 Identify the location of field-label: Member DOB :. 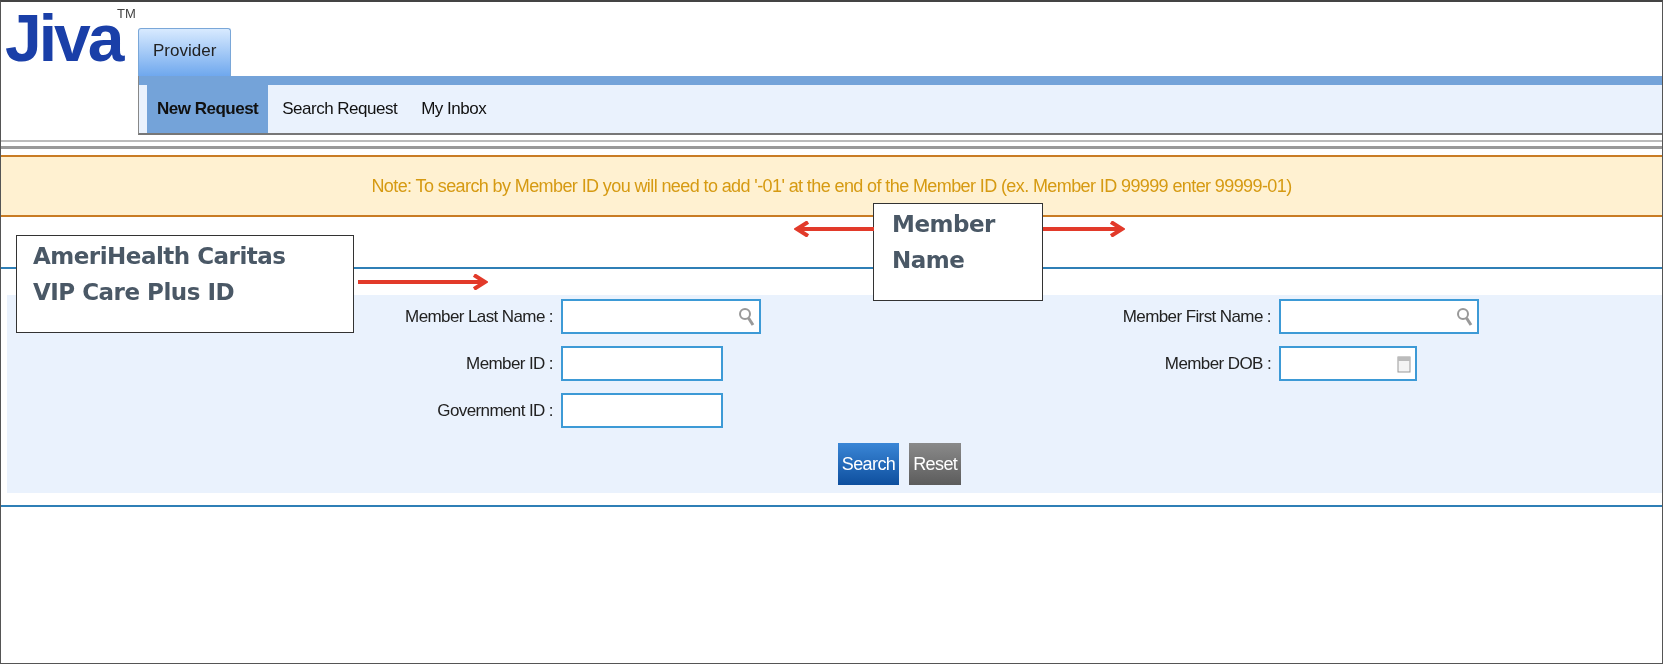
(1217, 363).